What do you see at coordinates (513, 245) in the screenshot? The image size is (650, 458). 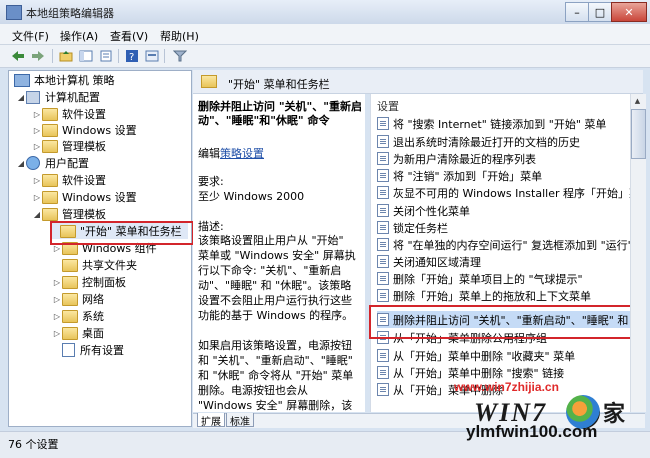 I see `list-item-label: 将 "在单独的内存空间运行" 复选框添加到 "运行" 对` at bounding box center [513, 245].